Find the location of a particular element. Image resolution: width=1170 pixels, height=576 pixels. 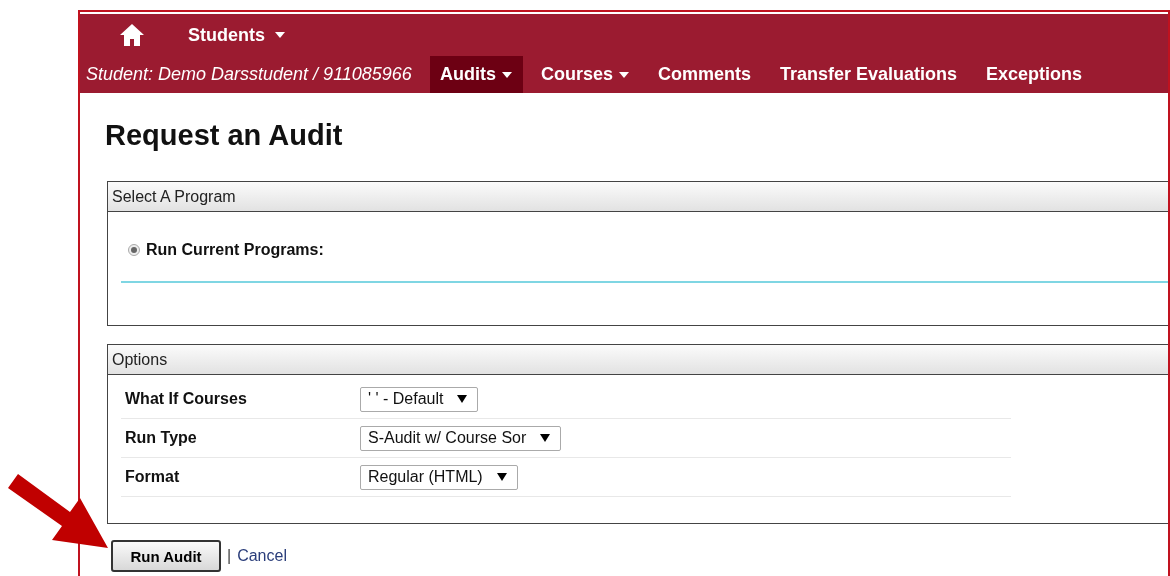

nav-tab: Courses is located at coordinates (585, 74).